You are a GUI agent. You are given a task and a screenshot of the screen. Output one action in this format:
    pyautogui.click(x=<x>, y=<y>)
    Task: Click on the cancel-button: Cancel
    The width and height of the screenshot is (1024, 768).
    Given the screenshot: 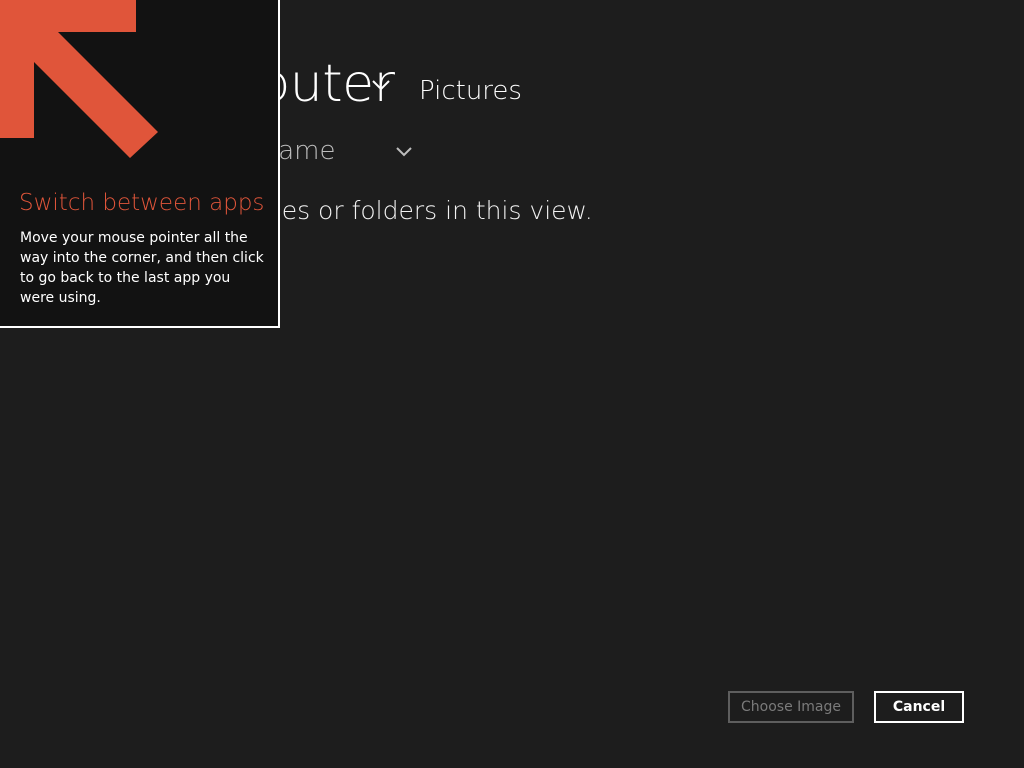 What is the action you would take?
    pyautogui.click(x=919, y=707)
    